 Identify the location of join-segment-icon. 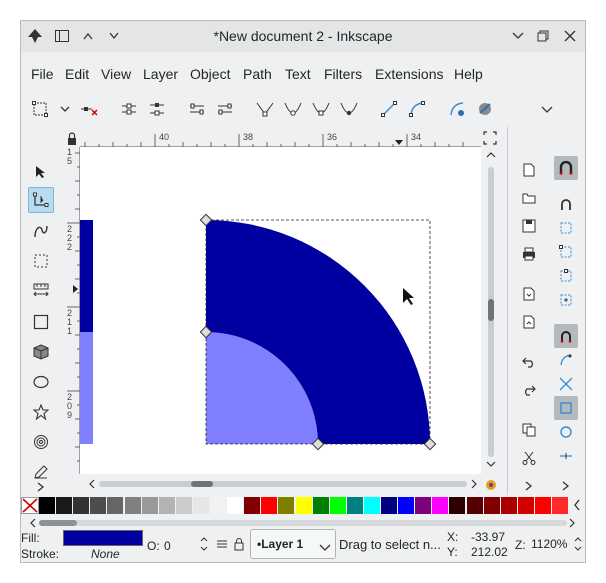
(197, 109).